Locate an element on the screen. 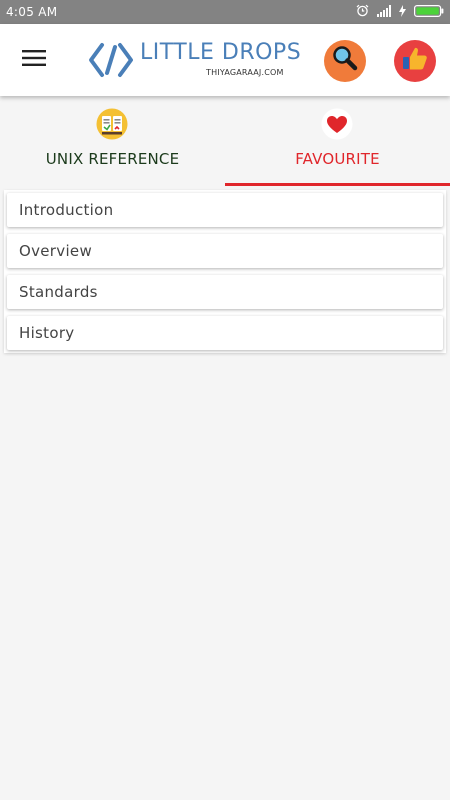 This screenshot has width=450, height=800. menu-button is located at coordinates (34, 60).